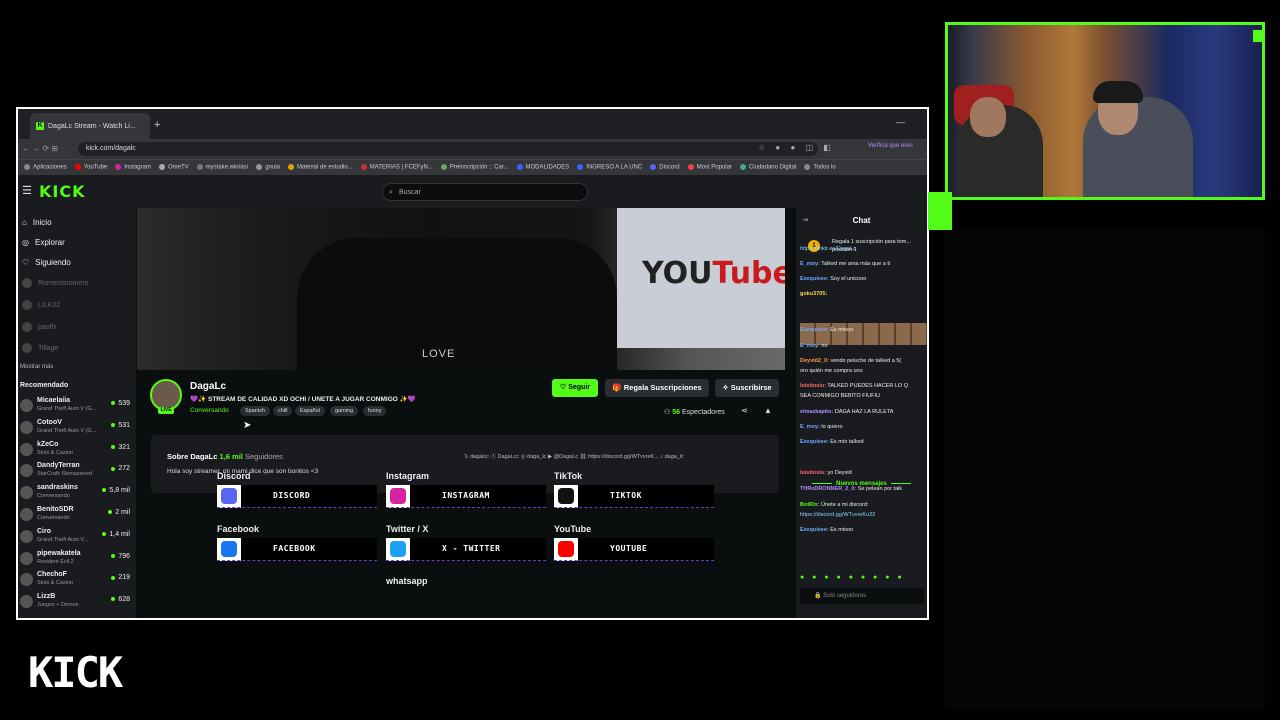 The height and width of the screenshot is (720, 1280). What do you see at coordinates (744, 410) in the screenshot?
I see `share-icon: ⋖` at bounding box center [744, 410].